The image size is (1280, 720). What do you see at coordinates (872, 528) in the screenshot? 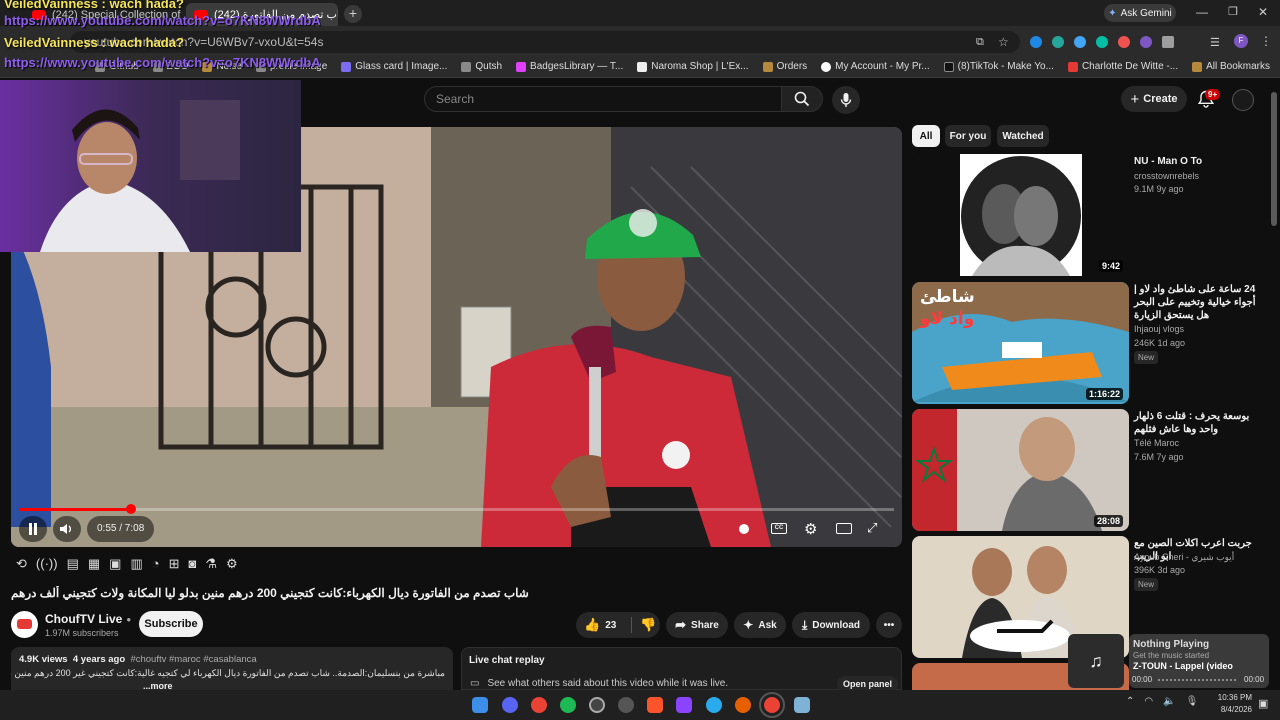
I see `fullscreen-icon: ⤢` at bounding box center [872, 528].